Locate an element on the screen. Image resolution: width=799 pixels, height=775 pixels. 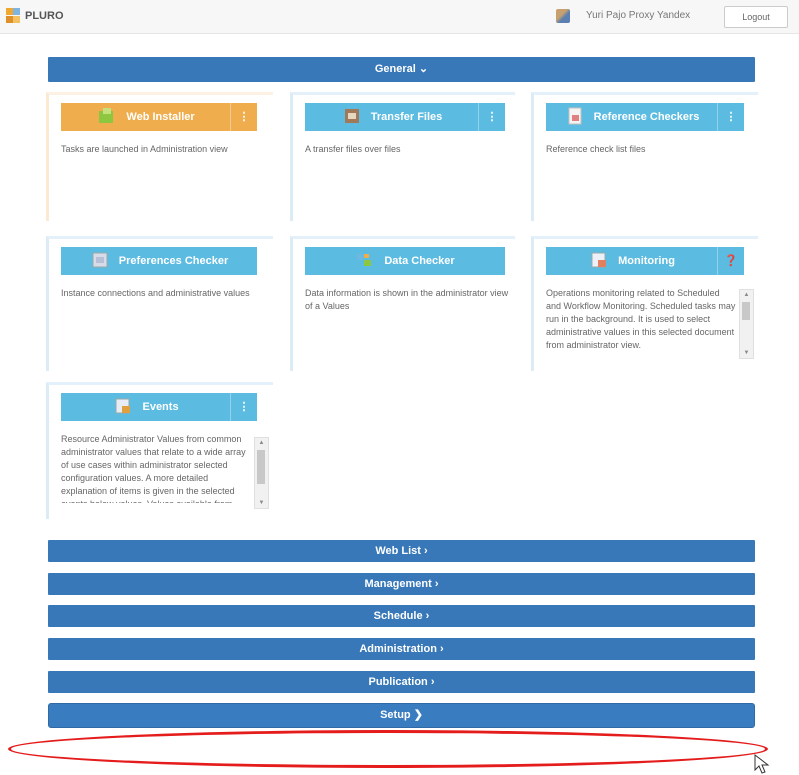
section-schedule-header: Schedule › is located at coordinates (401, 616).